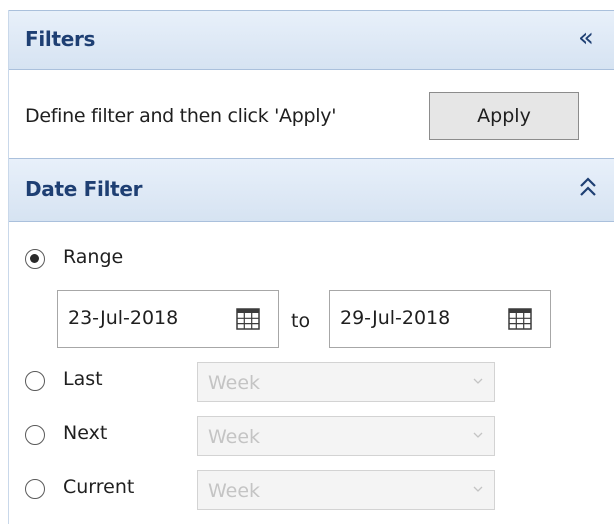  What do you see at coordinates (181, 116) in the screenshot?
I see `filter-instruction: Define filter and then click 'Apply'` at bounding box center [181, 116].